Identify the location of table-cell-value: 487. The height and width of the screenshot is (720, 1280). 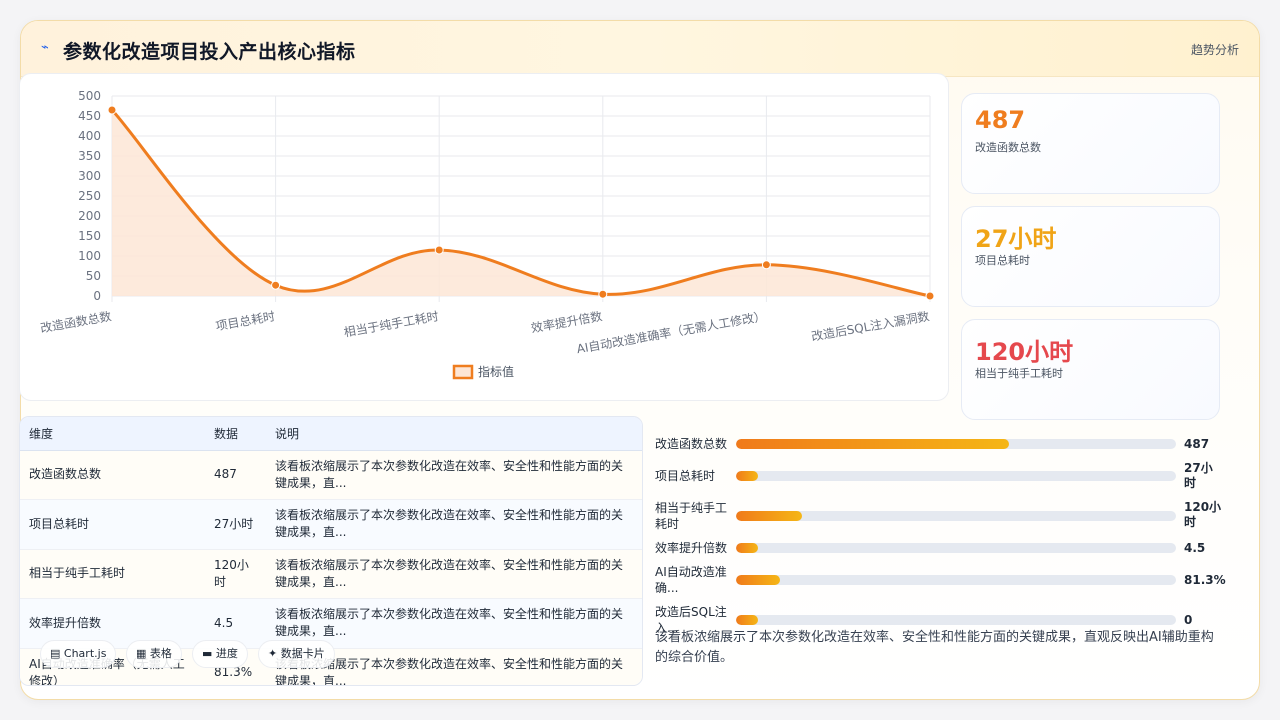
(235, 475).